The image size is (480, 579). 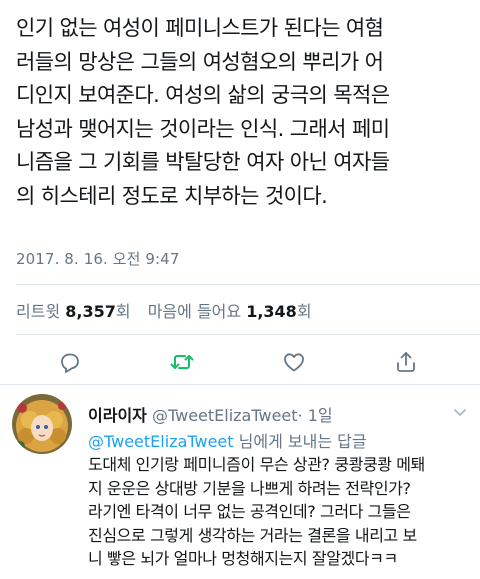 What do you see at coordinates (123, 311) in the screenshot?
I see `retweet-unit: 회` at bounding box center [123, 311].